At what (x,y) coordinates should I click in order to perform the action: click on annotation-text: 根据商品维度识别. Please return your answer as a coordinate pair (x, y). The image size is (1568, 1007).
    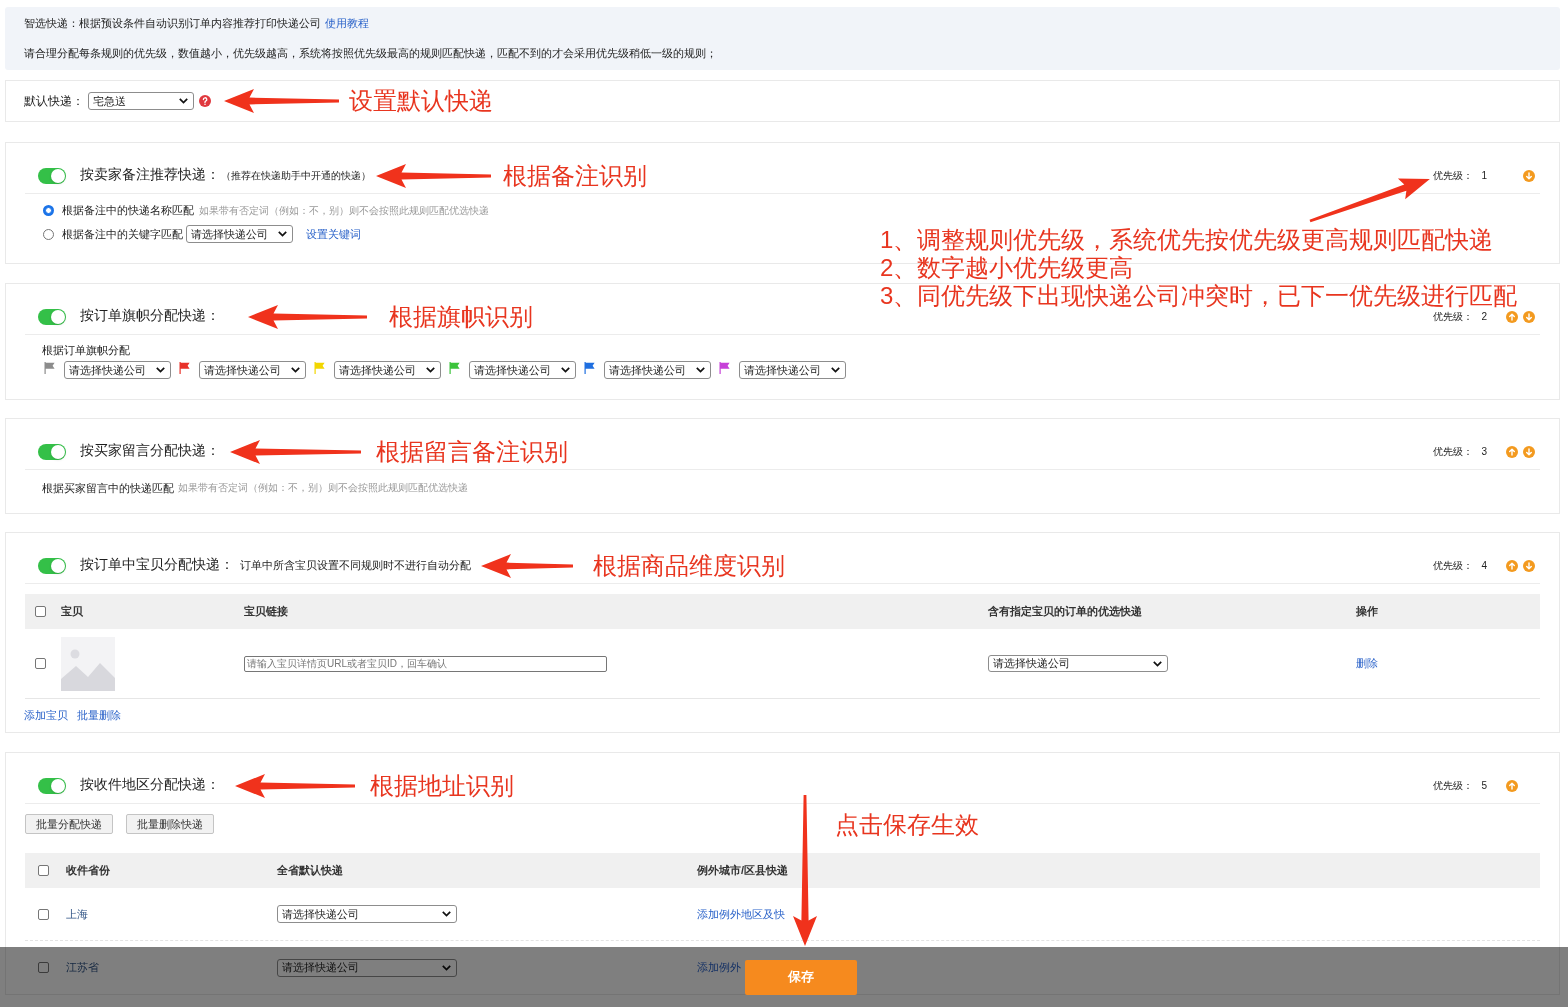
    Looking at the image, I should click on (689, 565).